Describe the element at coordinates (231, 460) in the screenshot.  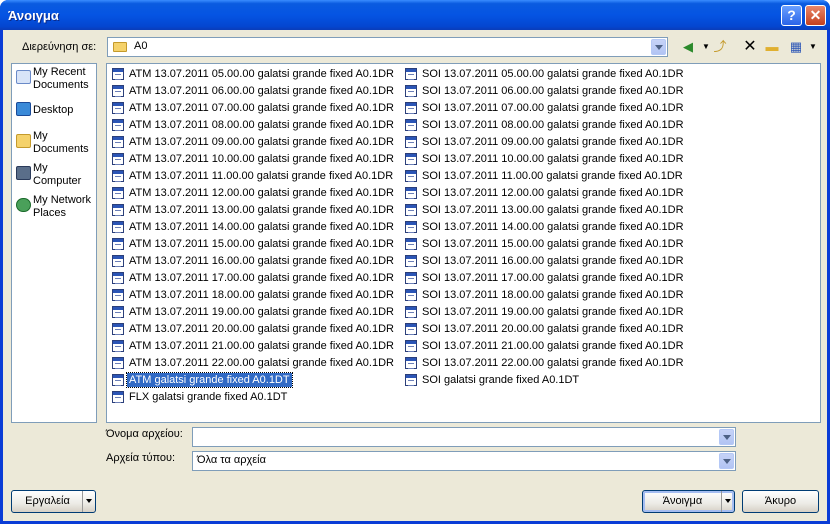
I see `filetype-value: Όλα τα αρχεία` at that location.